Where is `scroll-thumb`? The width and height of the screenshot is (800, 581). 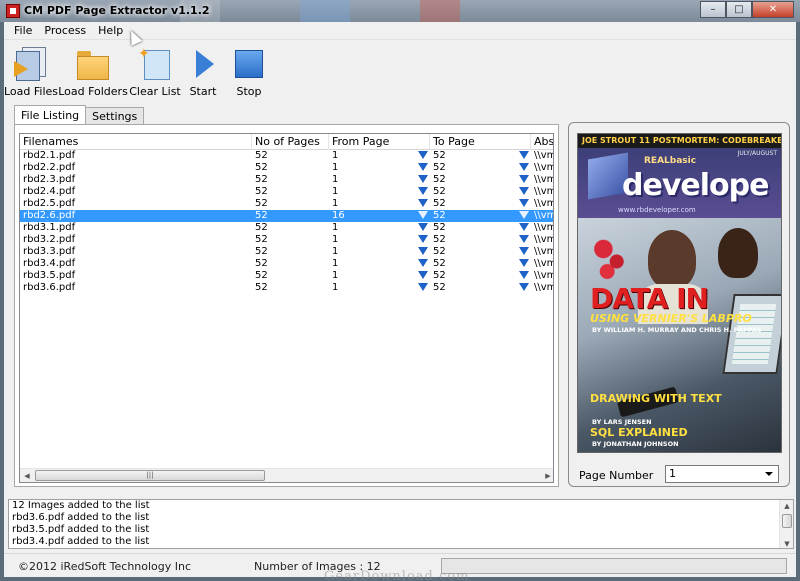 scroll-thumb is located at coordinates (787, 521).